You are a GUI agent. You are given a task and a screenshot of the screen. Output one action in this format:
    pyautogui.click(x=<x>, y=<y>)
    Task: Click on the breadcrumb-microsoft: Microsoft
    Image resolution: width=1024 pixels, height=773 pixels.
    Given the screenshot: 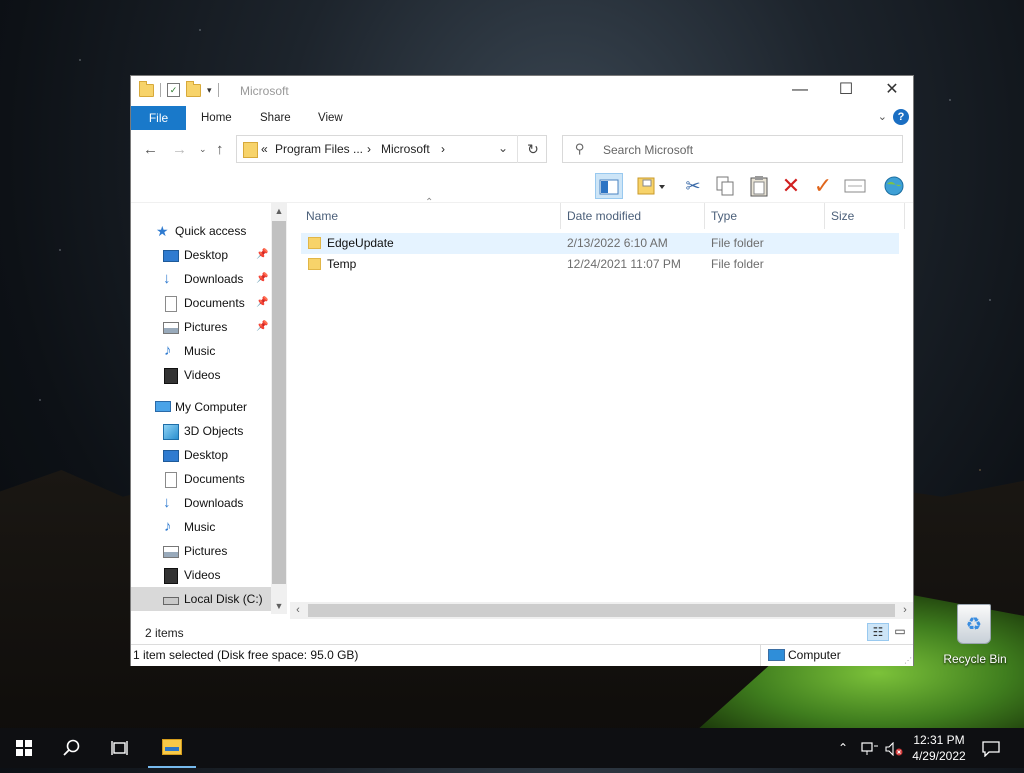 What is the action you would take?
    pyautogui.click(x=405, y=149)
    